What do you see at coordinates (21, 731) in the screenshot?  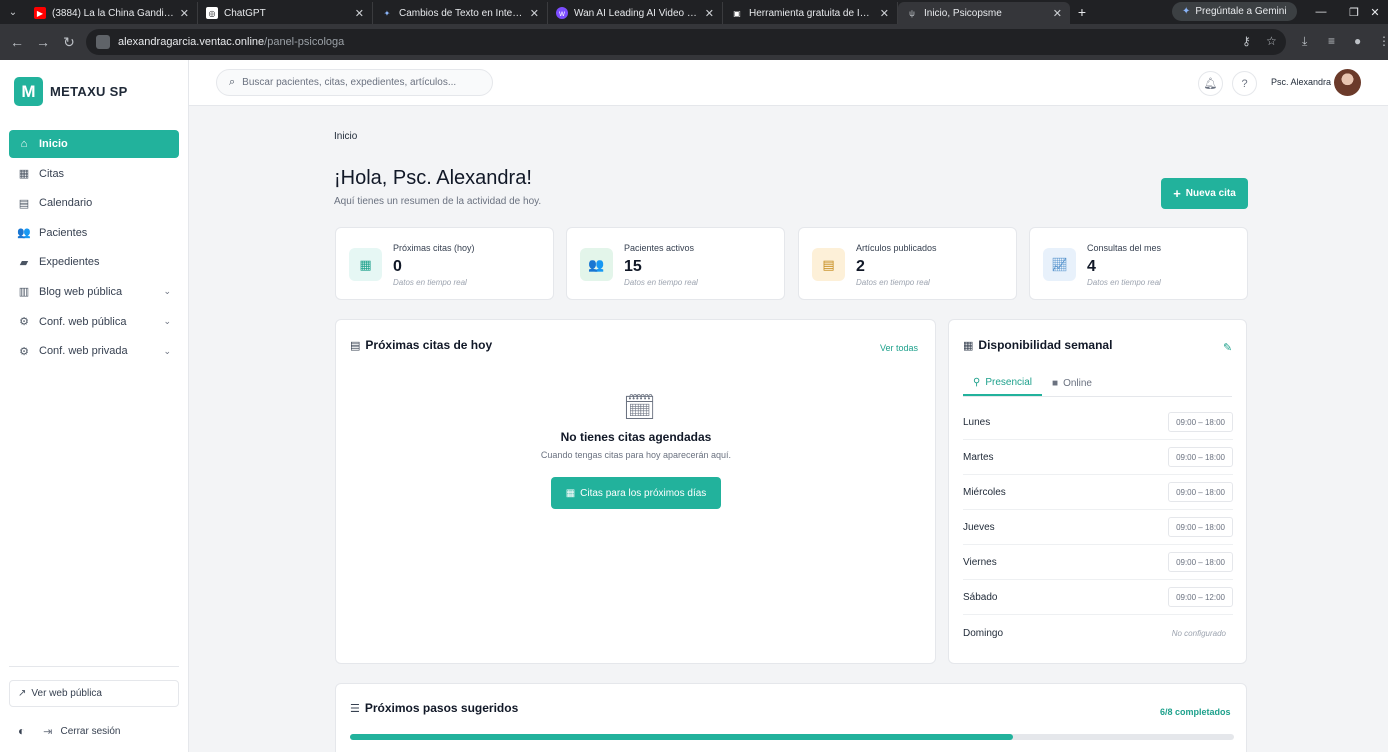 I see `theme-toggle-icon: ◐` at bounding box center [21, 731].